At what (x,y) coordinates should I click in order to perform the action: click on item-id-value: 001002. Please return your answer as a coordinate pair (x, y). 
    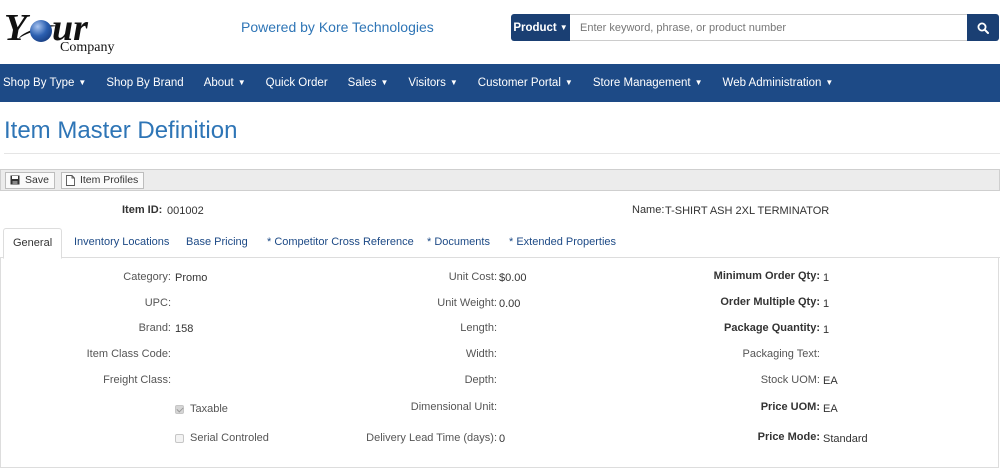
    Looking at the image, I should click on (185, 211).